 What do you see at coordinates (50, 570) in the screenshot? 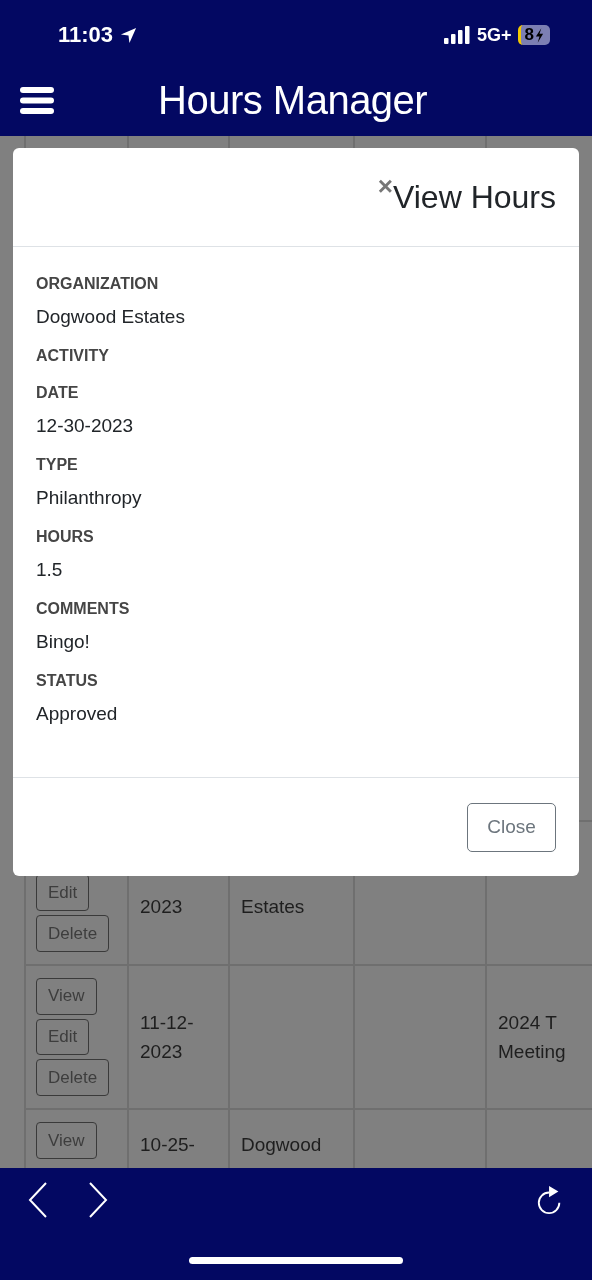
I see `field-value: 1.5` at bounding box center [50, 570].